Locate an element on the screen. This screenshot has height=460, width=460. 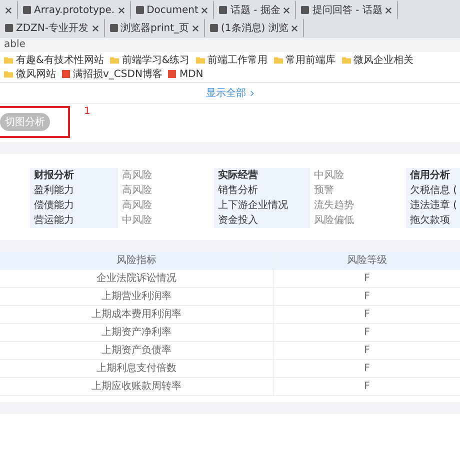
table-cell-text: 上期资产负债率 is located at coordinates (136, 351).